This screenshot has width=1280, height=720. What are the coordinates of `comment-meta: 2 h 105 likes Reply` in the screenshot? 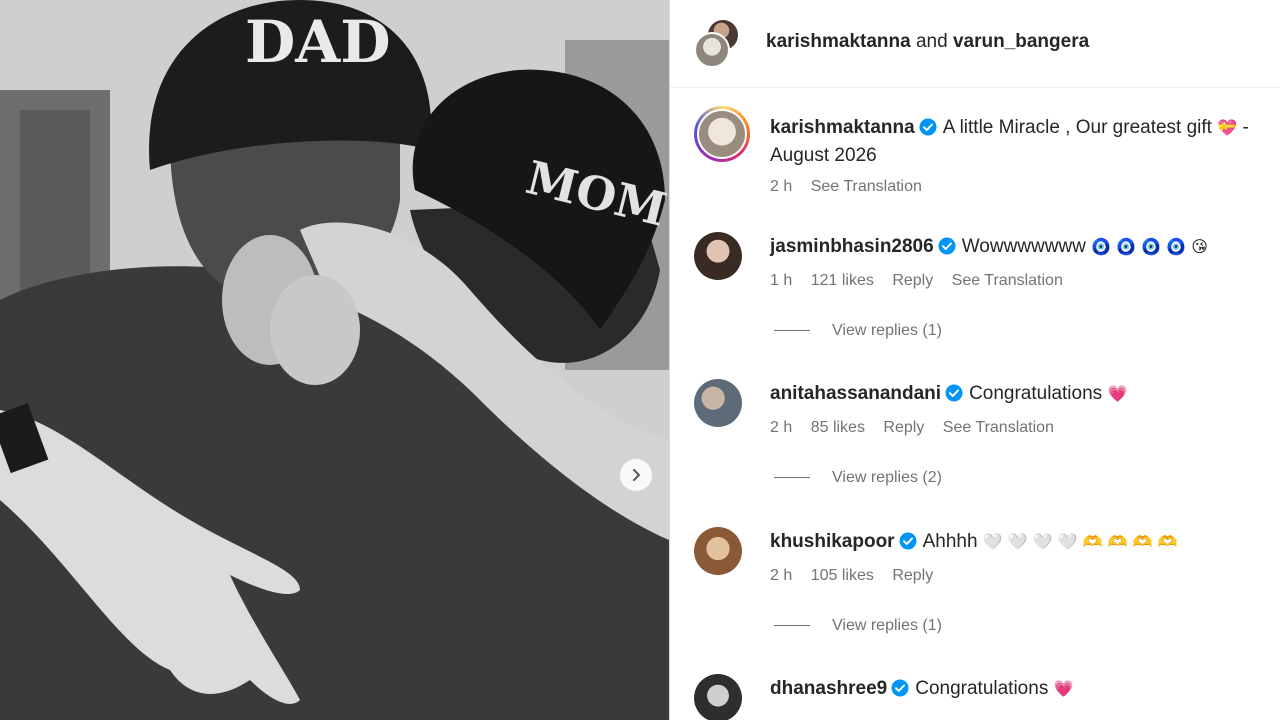 It's located at (858, 576).